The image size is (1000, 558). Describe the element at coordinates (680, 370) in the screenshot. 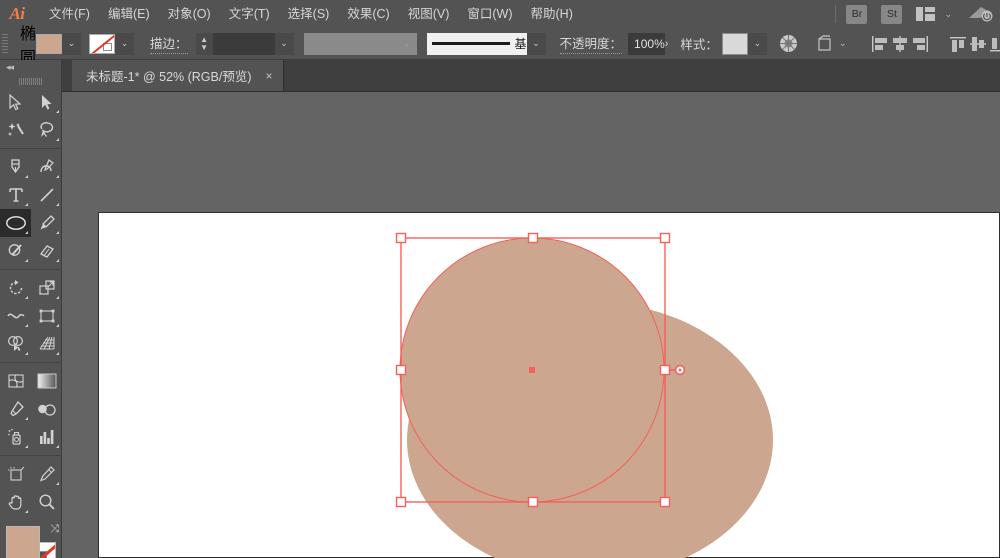

I see `resize-cursor-dot` at that location.